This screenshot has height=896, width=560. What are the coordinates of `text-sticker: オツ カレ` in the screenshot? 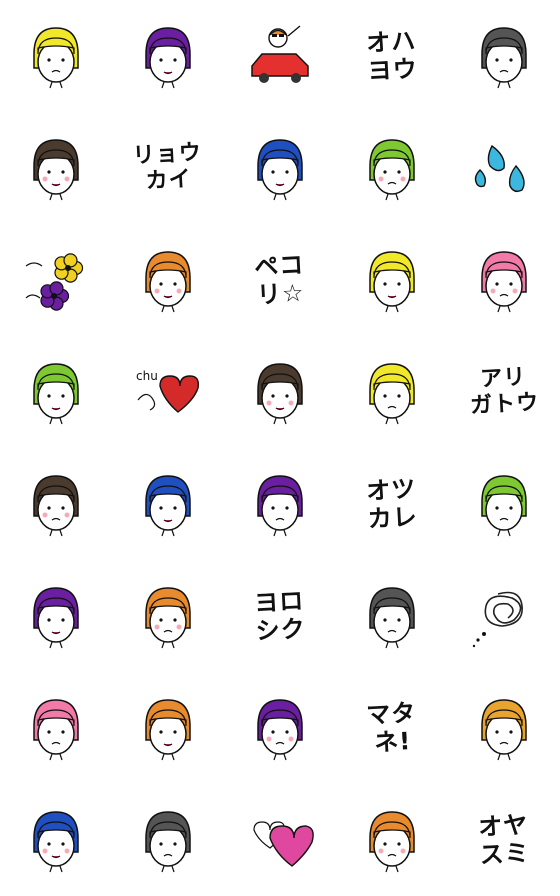 It's located at (392, 504).